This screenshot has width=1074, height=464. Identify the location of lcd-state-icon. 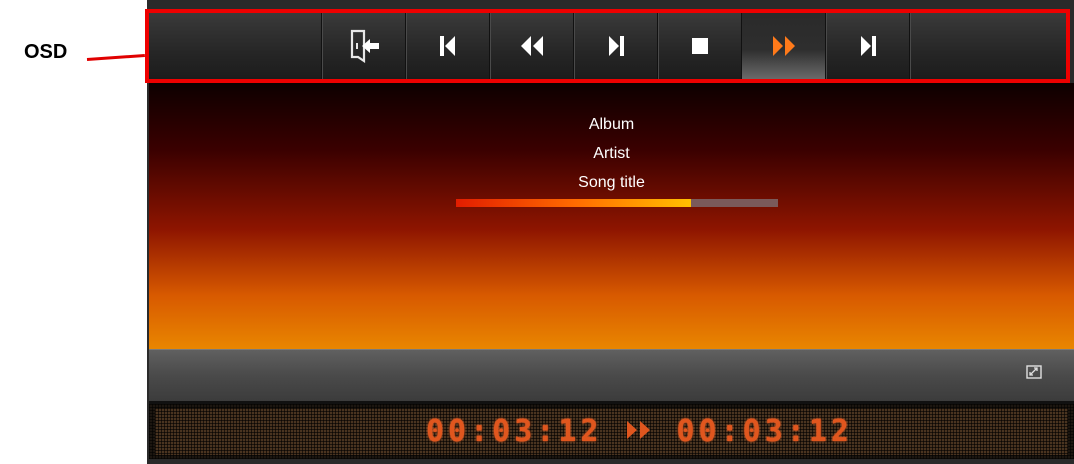
(640, 431).